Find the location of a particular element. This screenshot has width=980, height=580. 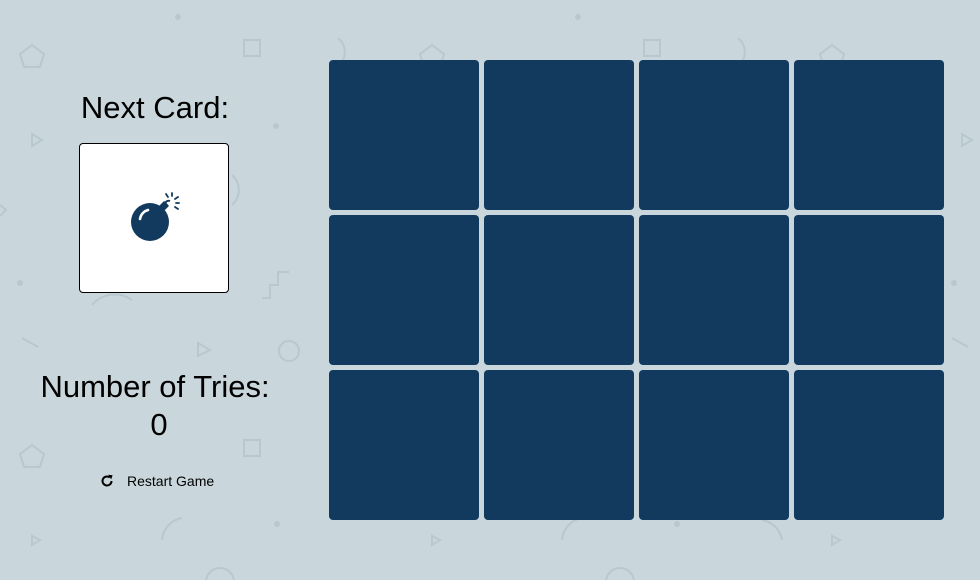

card-r2-c1 is located at coordinates (404, 290).